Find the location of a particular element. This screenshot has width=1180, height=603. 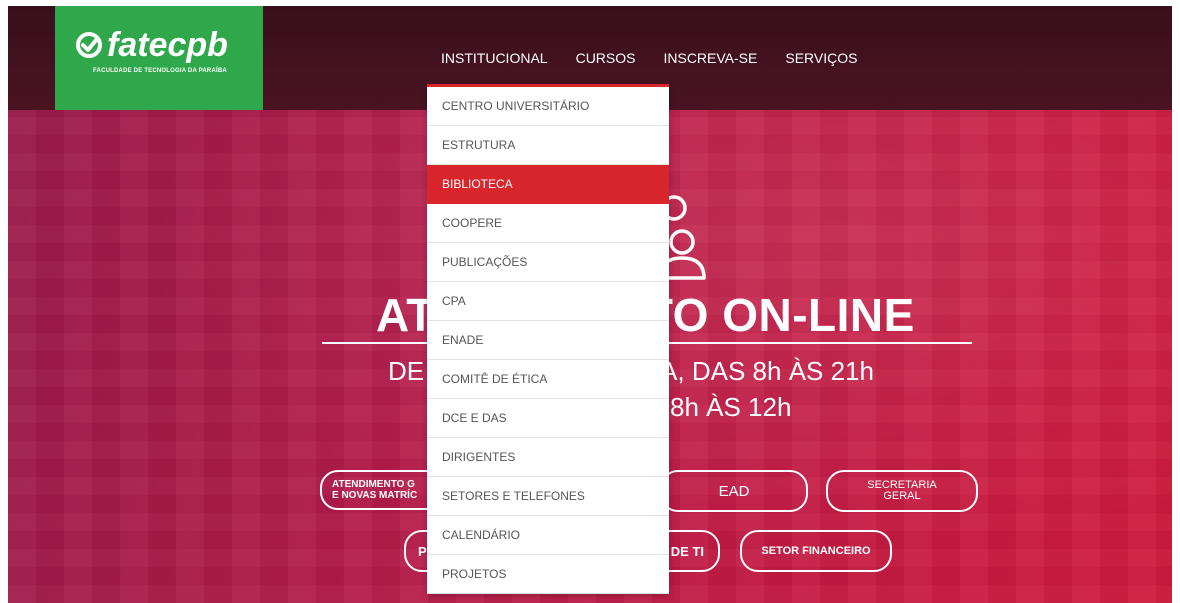

p-button-label: P is located at coordinates (422, 551).